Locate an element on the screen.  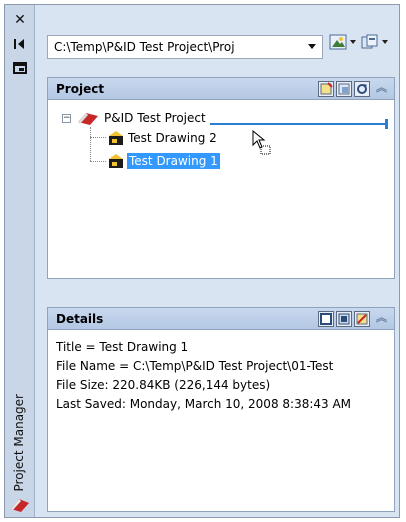
tree-node-label: Test Drawing 2 is located at coordinates (172, 138).